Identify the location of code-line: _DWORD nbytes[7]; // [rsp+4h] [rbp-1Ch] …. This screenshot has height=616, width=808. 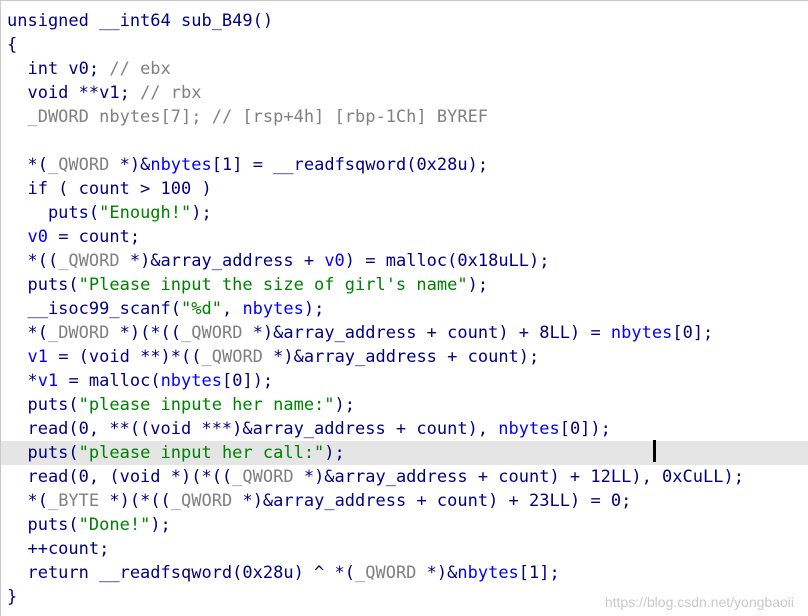
(407, 117).